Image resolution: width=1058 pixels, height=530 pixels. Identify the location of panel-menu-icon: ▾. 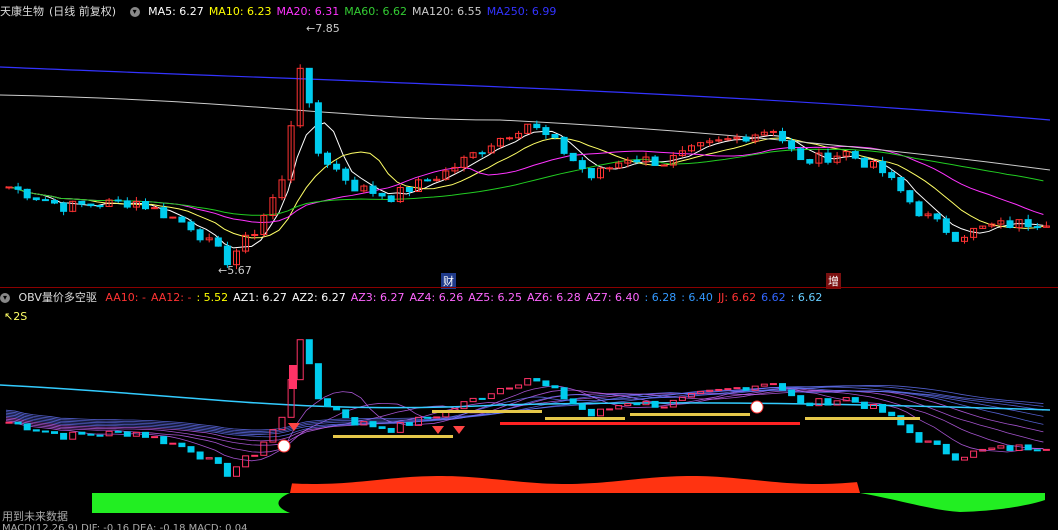
(5, 298).